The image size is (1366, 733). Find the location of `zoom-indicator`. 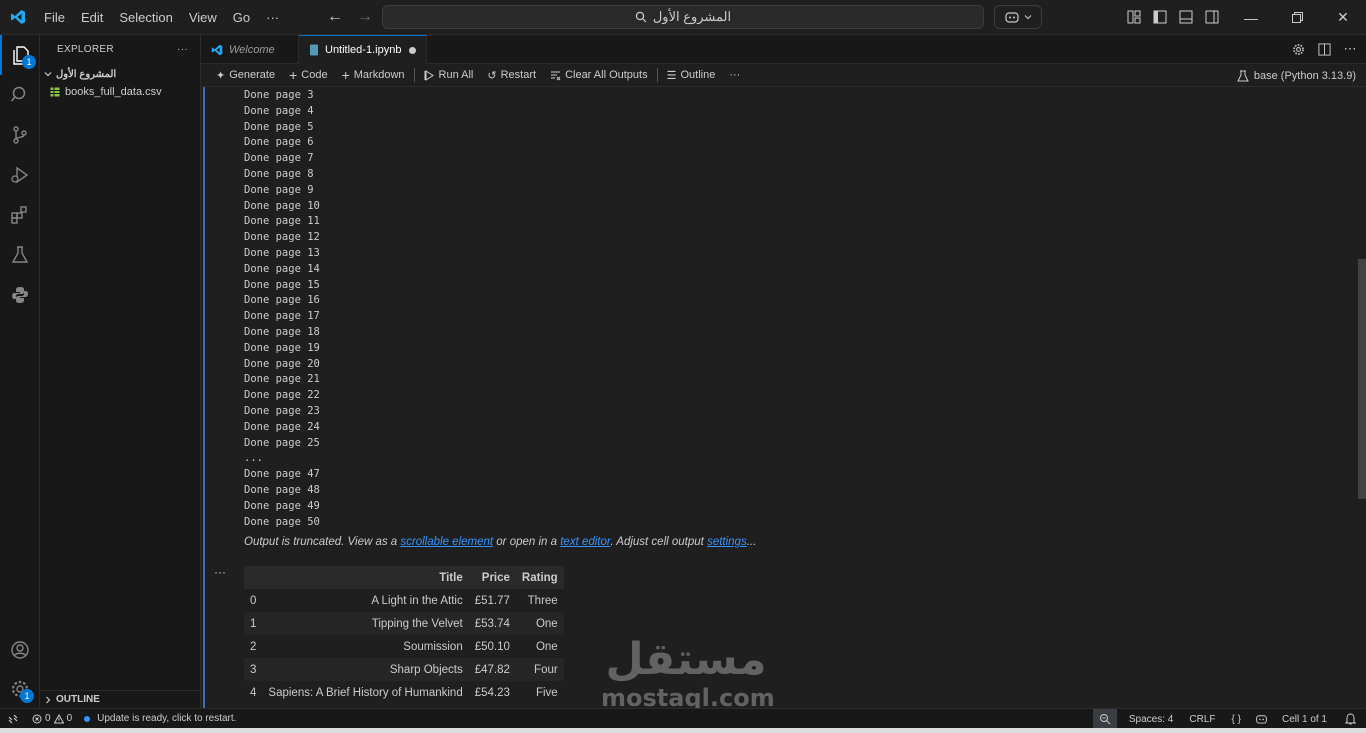

zoom-indicator is located at coordinates (1104, 719).